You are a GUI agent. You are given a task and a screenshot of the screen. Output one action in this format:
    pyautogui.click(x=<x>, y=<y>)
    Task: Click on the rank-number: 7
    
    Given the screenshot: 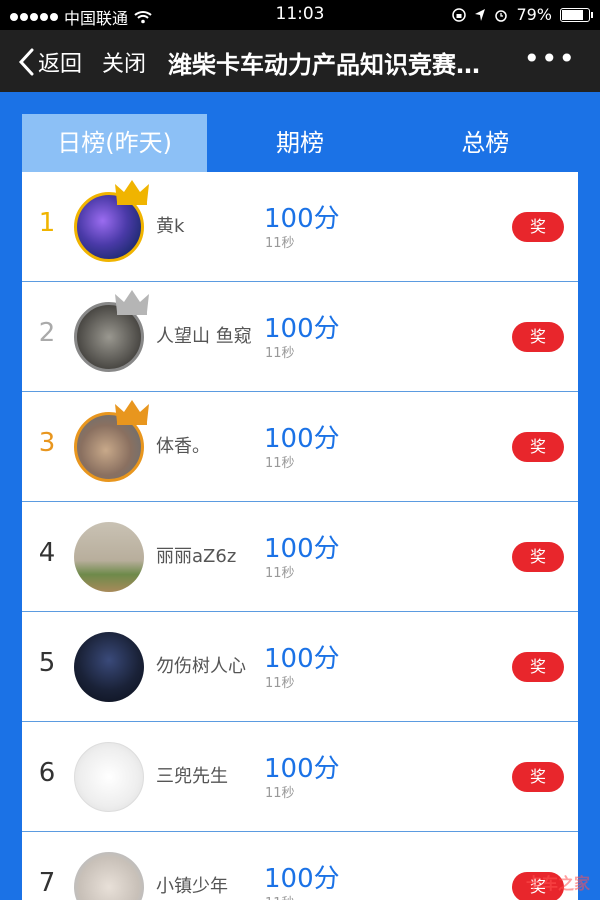 What is the action you would take?
    pyautogui.click(x=47, y=883)
    